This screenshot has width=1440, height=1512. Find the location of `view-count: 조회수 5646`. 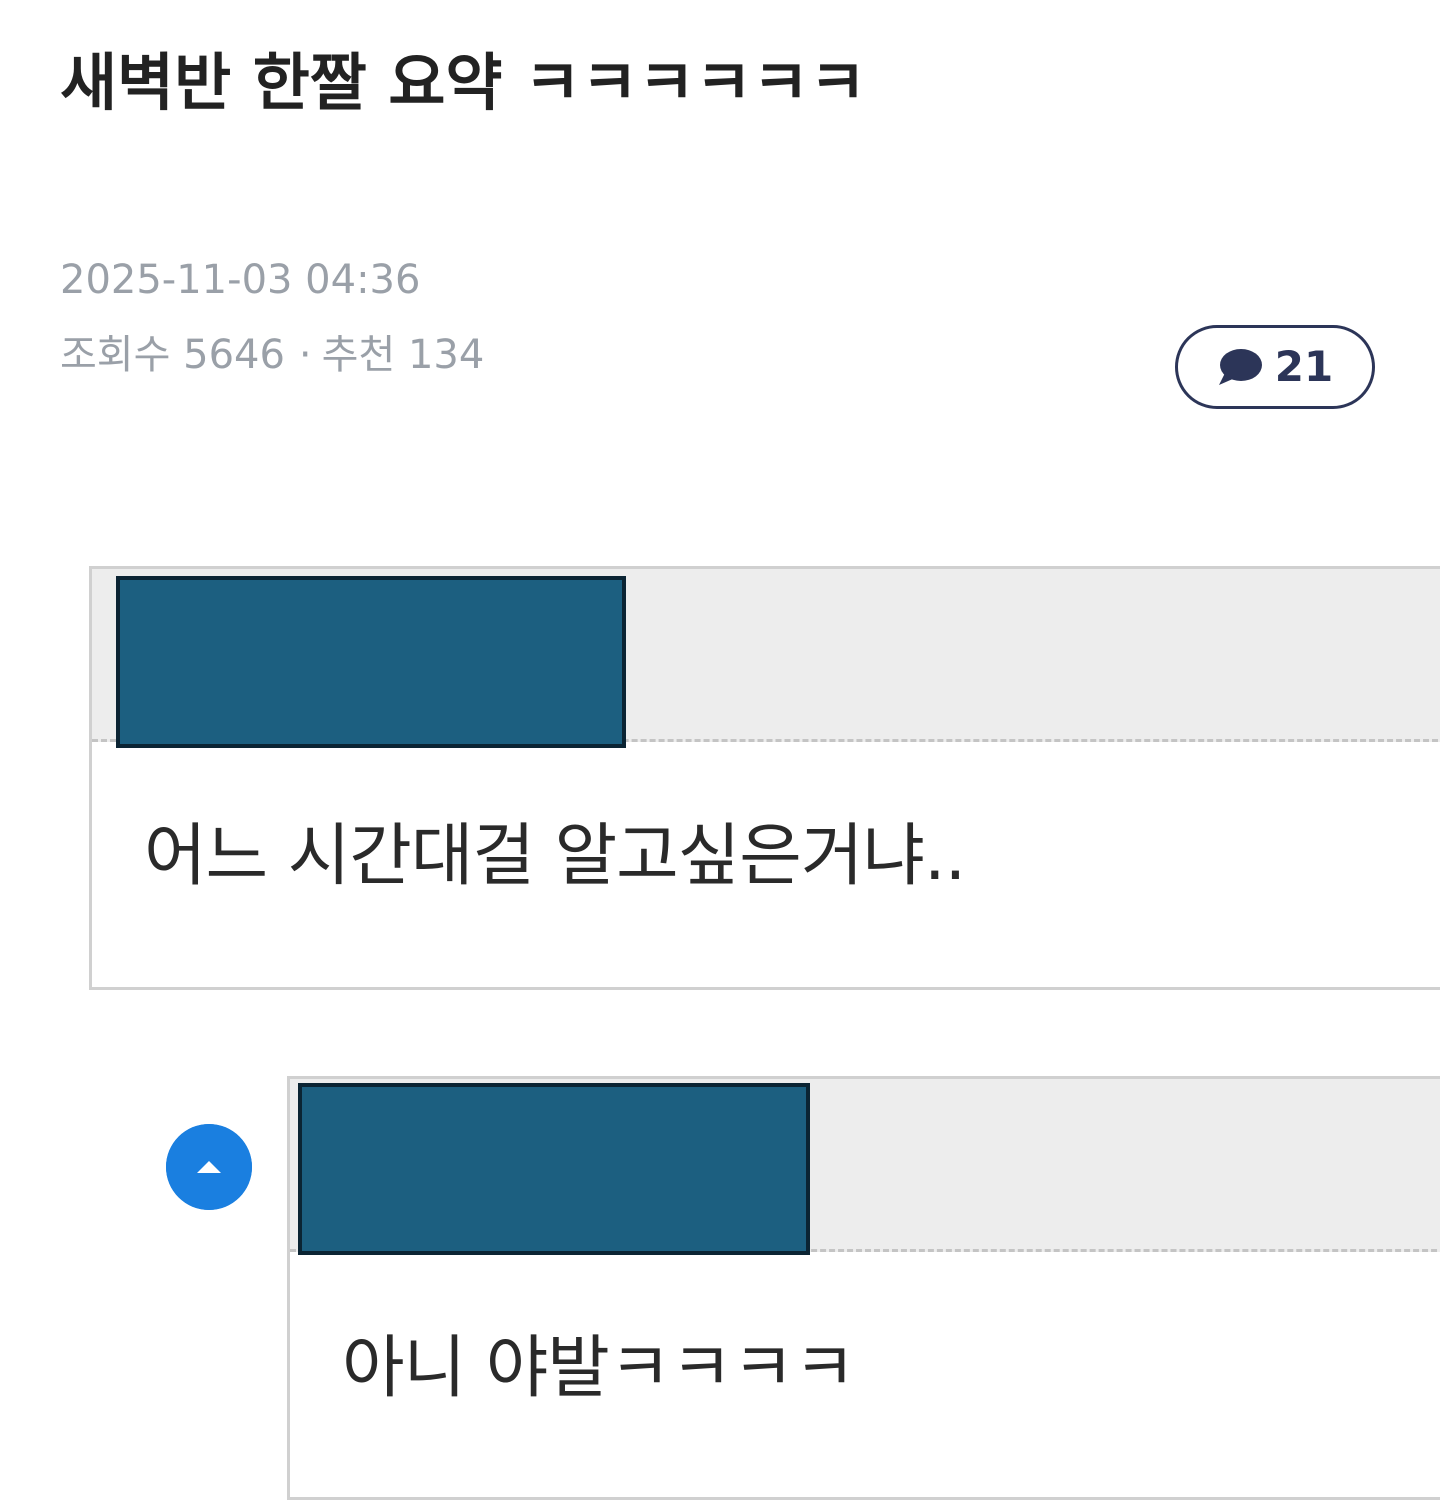

view-count: 조회수 5646 is located at coordinates (172, 355).